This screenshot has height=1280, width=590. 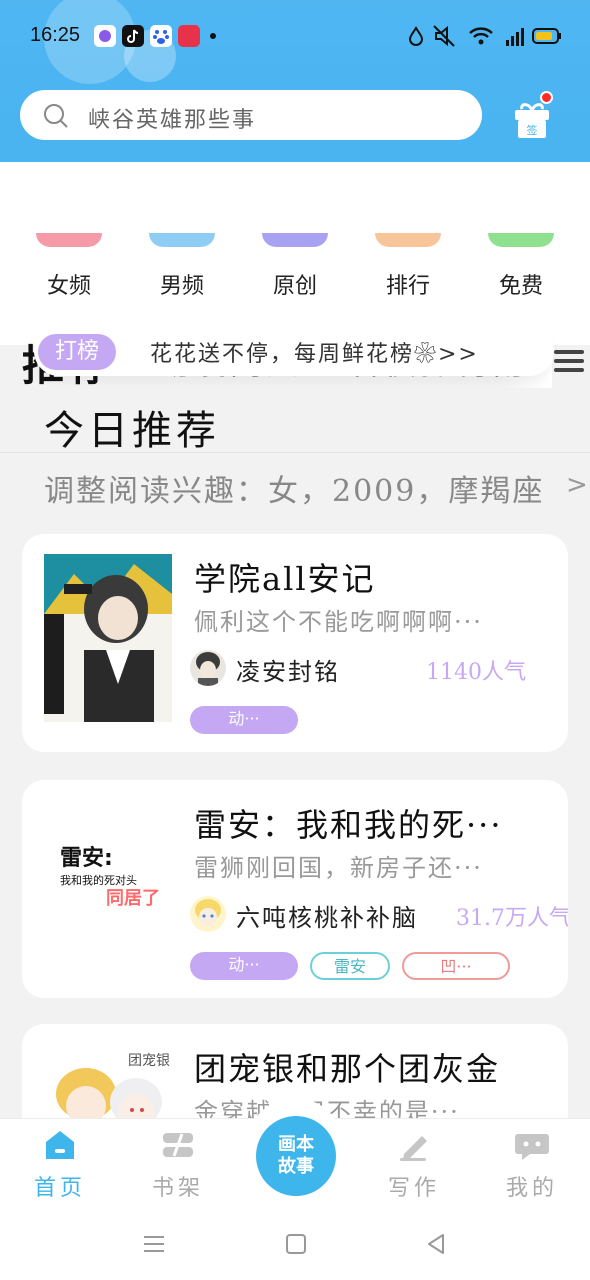 I want to click on search-bar: 峡谷英雄那些事, so click(x=251, y=115).